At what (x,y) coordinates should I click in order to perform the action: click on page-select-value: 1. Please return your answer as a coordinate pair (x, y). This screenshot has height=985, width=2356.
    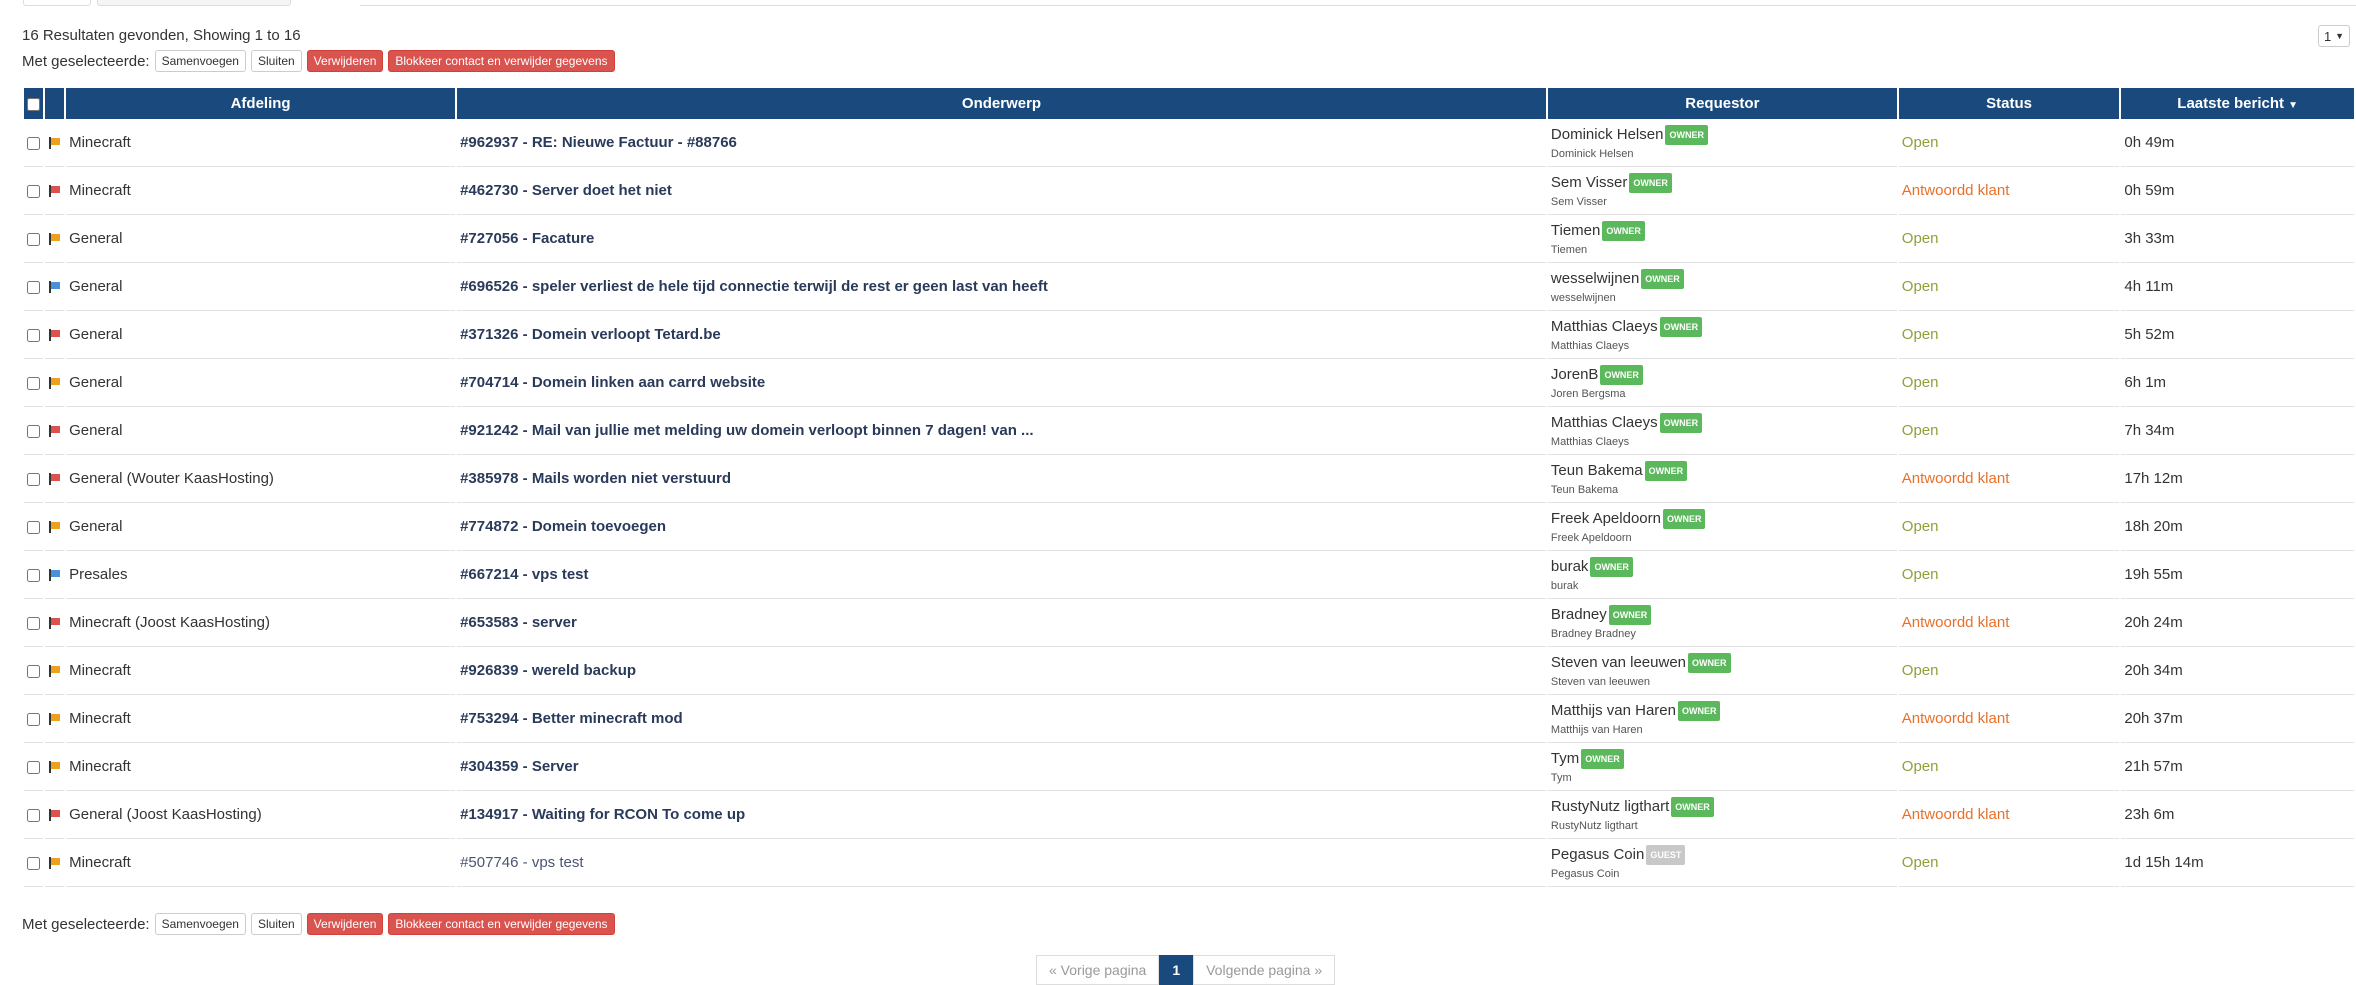
    Looking at the image, I should click on (2328, 36).